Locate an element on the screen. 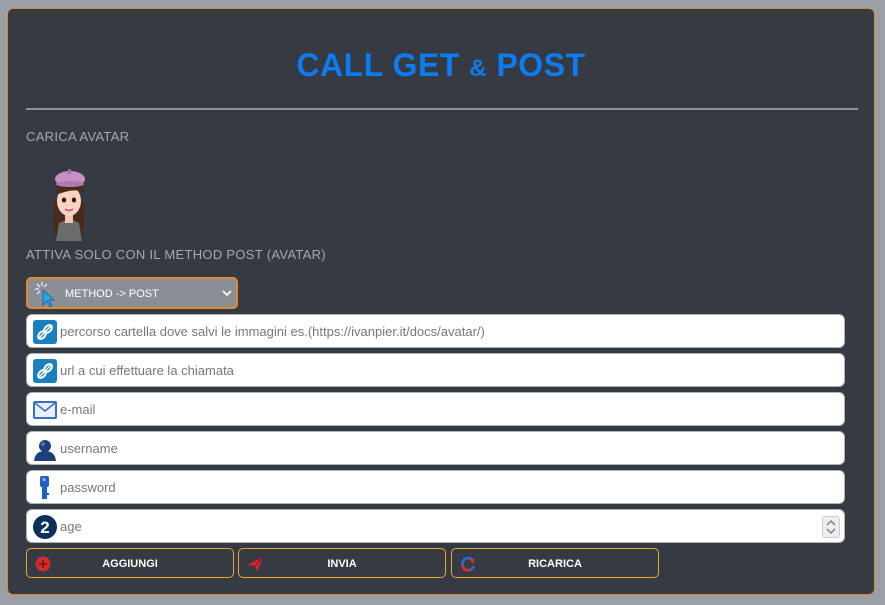  title-divider is located at coordinates (442, 109).